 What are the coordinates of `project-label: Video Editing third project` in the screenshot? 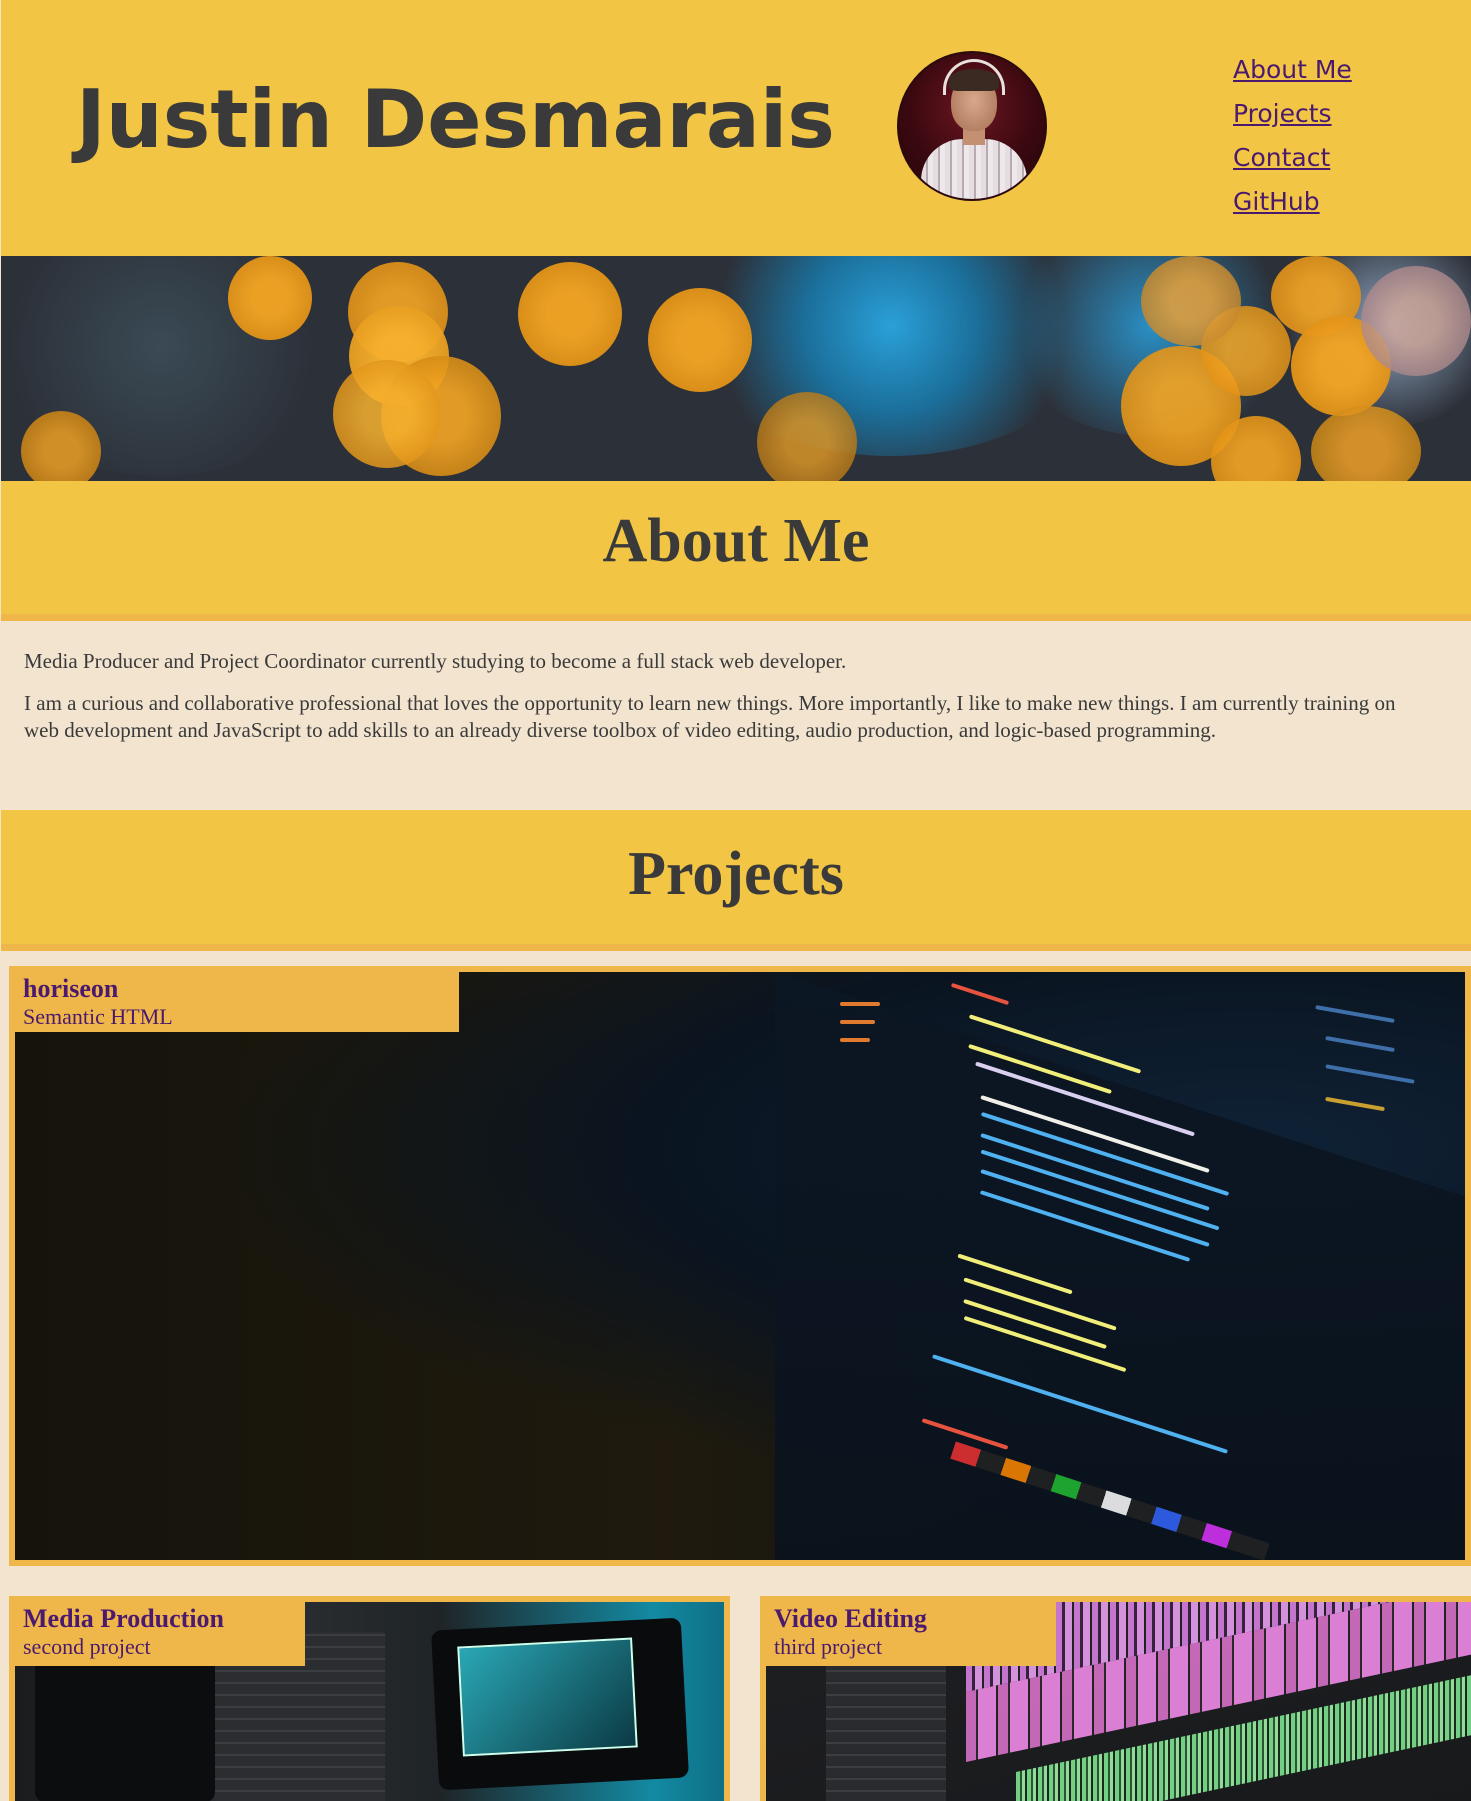 It's located at (911, 1634).